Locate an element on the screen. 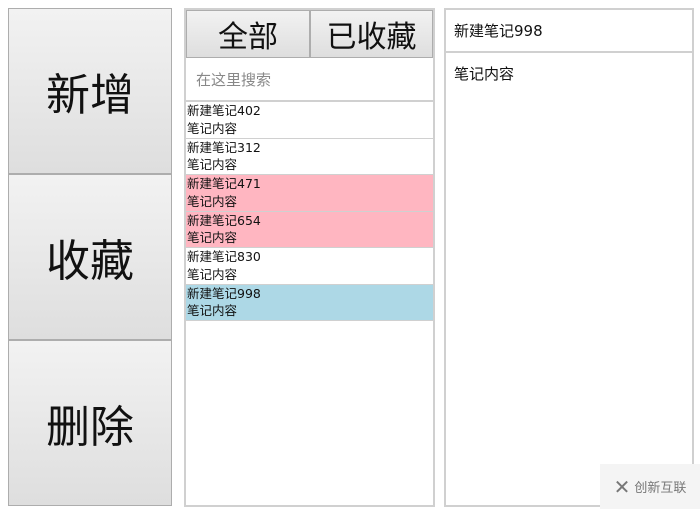 Image resolution: width=700 pixels, height=509 pixels. note-item-title: 新建笔记471 is located at coordinates (224, 183).